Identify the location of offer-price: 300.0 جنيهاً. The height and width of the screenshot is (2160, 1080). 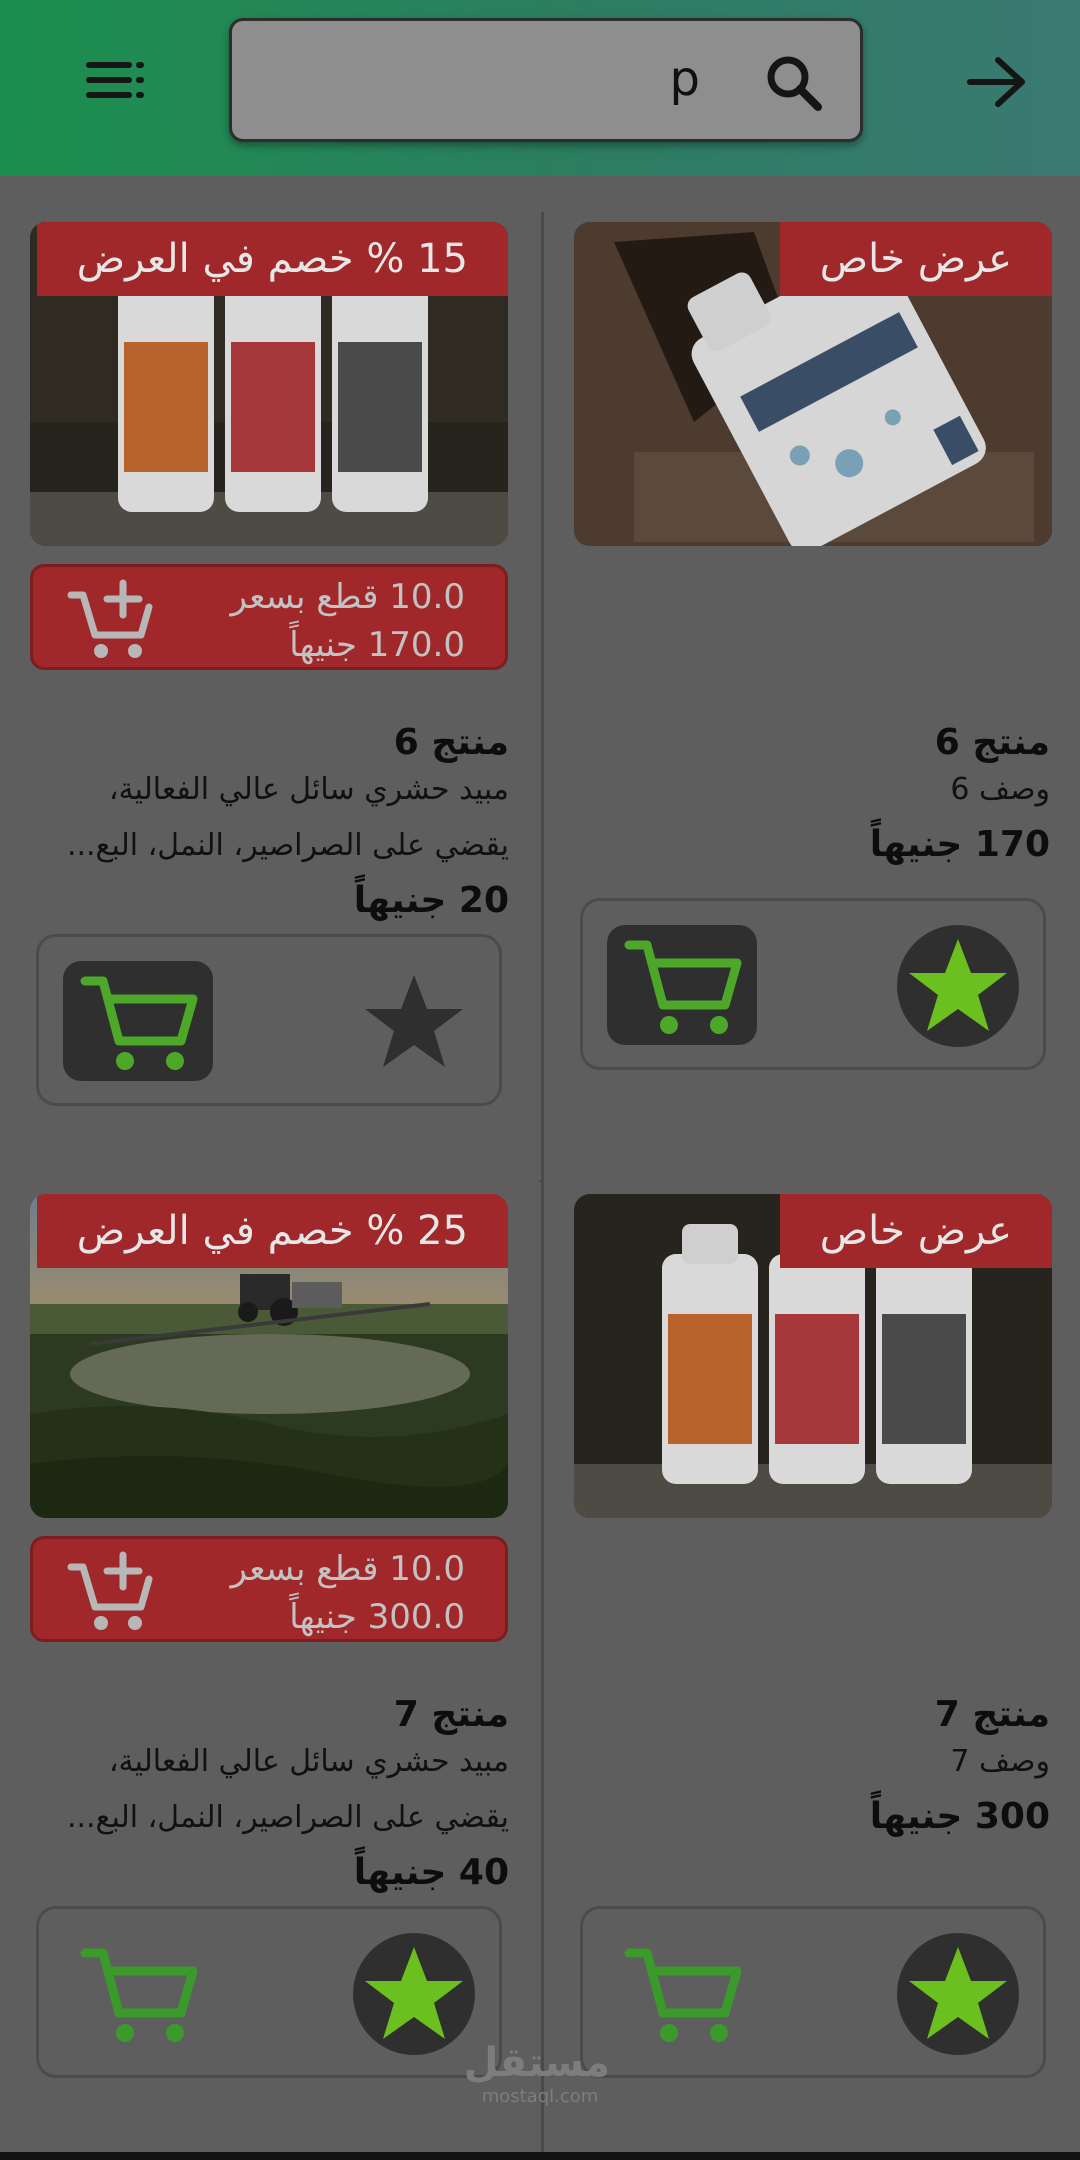
(377, 1617).